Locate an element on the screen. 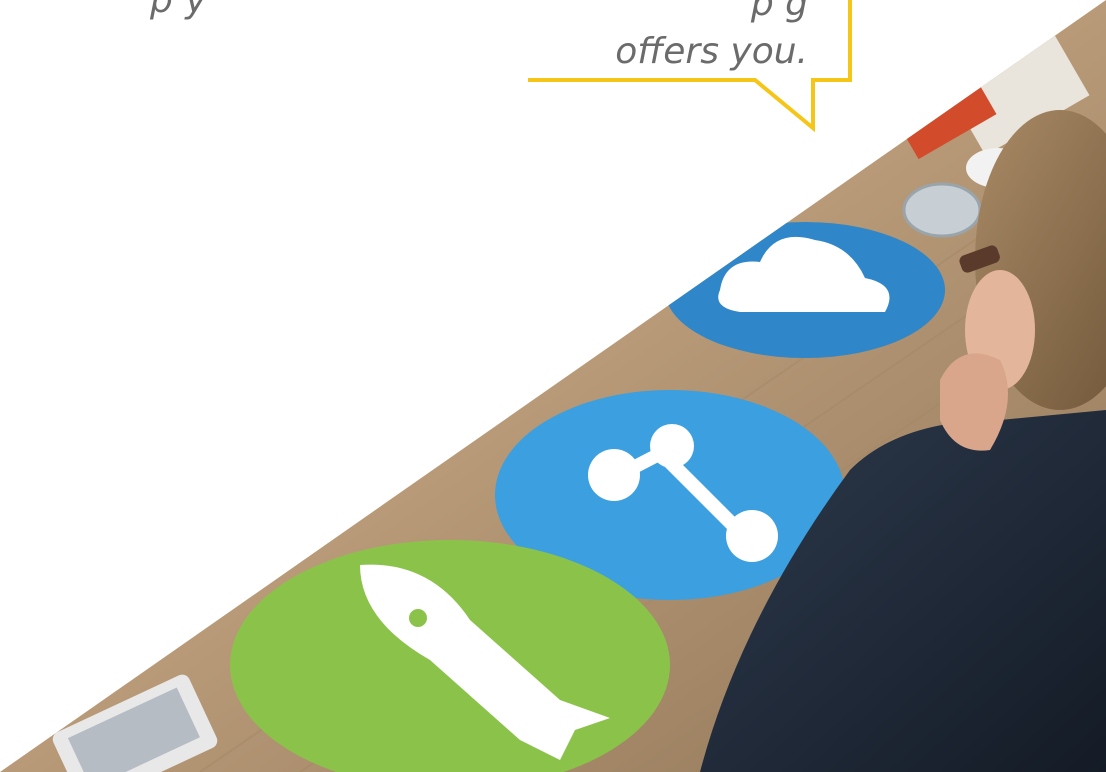 The image size is (1106, 772). quote-line-fragment-left: p y is located at coordinates (179, 10).